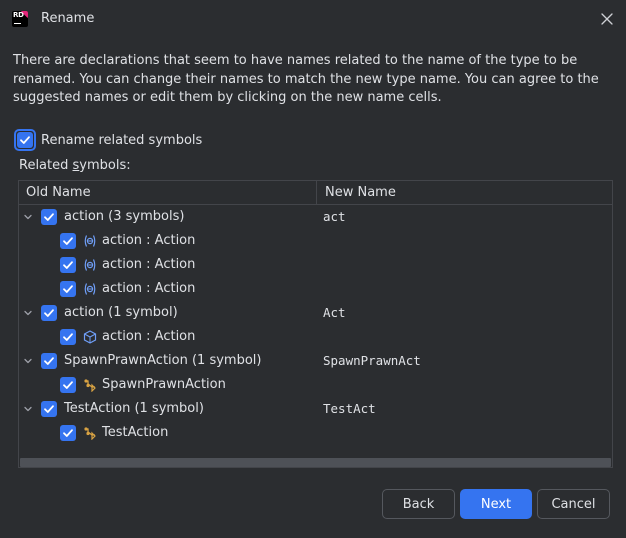 This screenshot has height=538, width=626. I want to click on related-symbols-label: Related symbols:, so click(75, 165).